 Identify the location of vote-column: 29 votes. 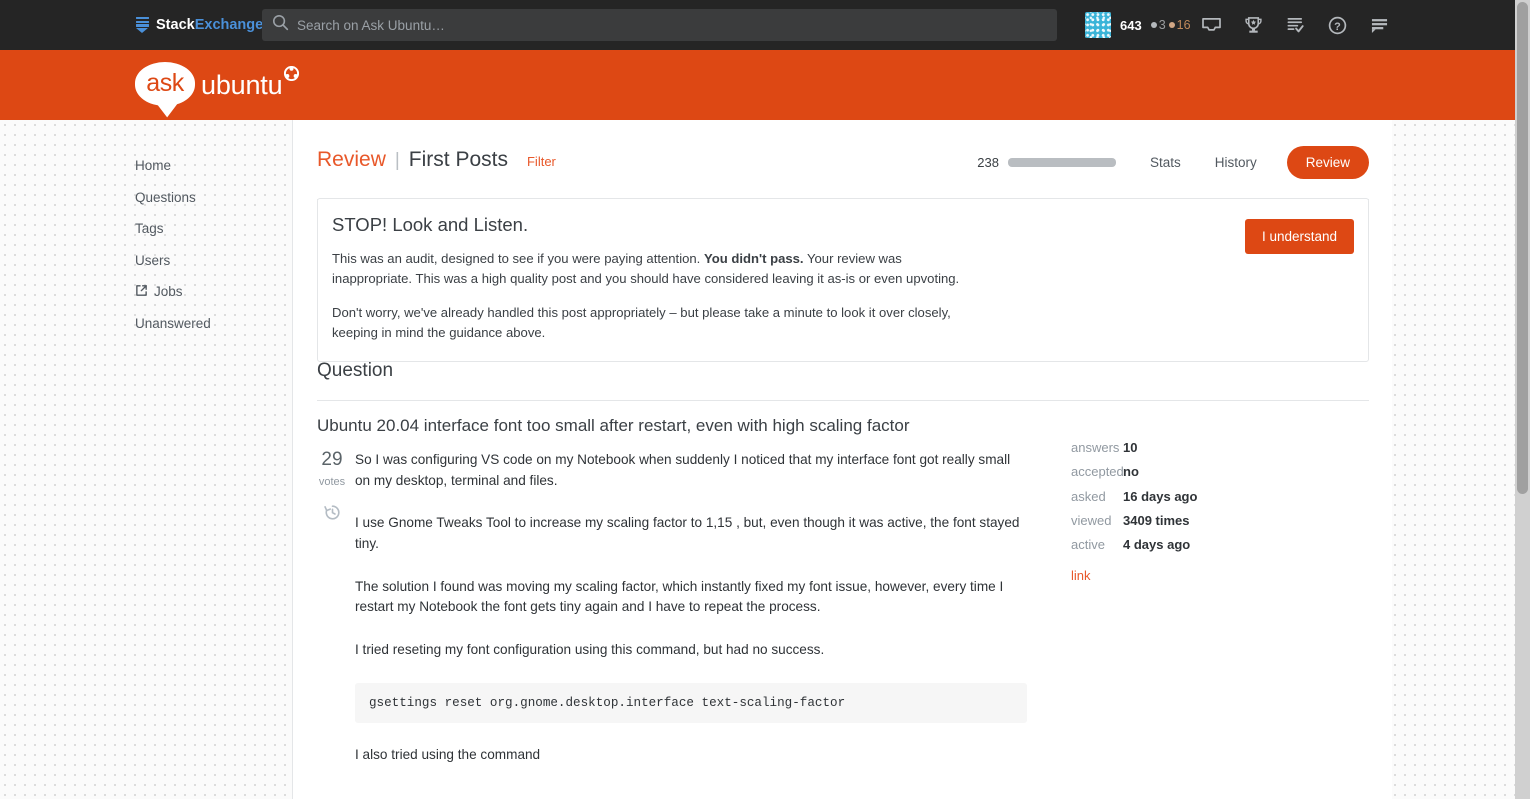
(332, 488).